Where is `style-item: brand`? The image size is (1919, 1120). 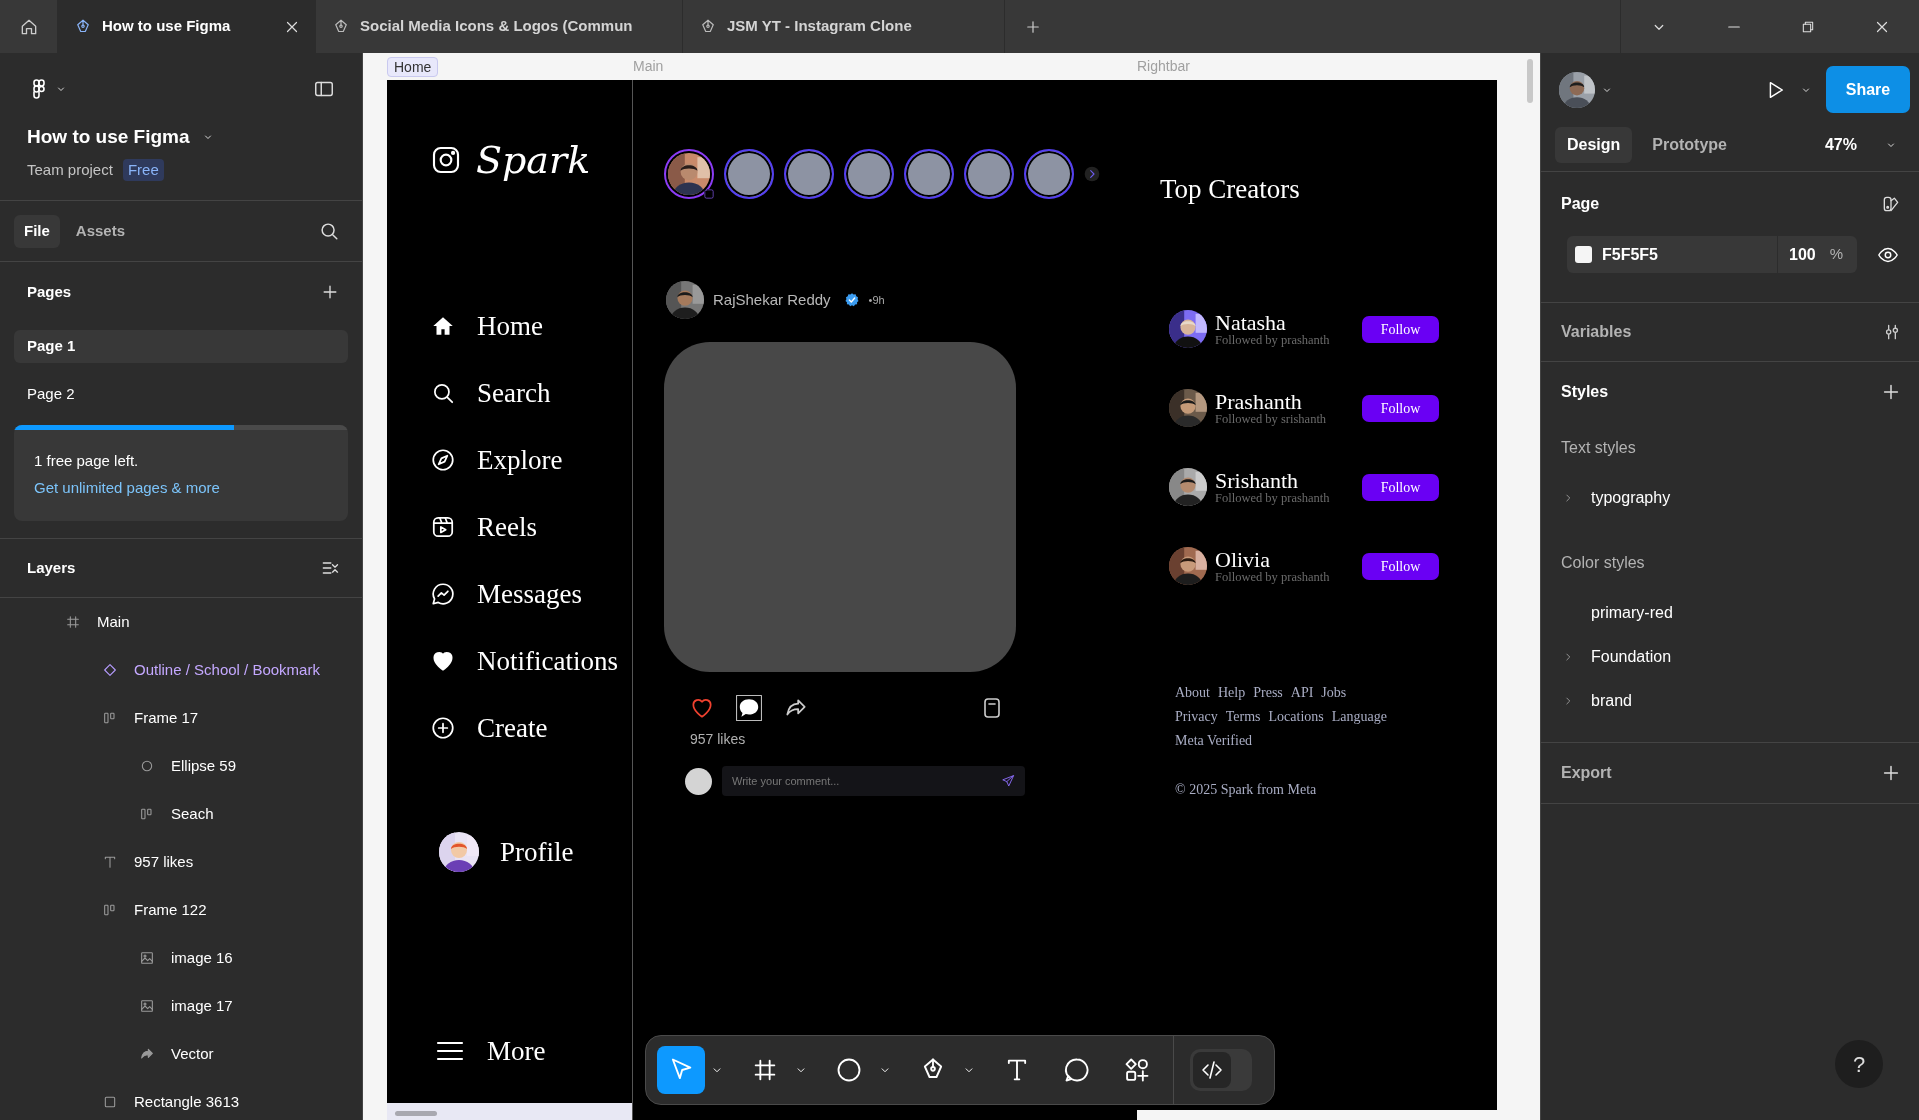 style-item: brand is located at coordinates (1611, 701).